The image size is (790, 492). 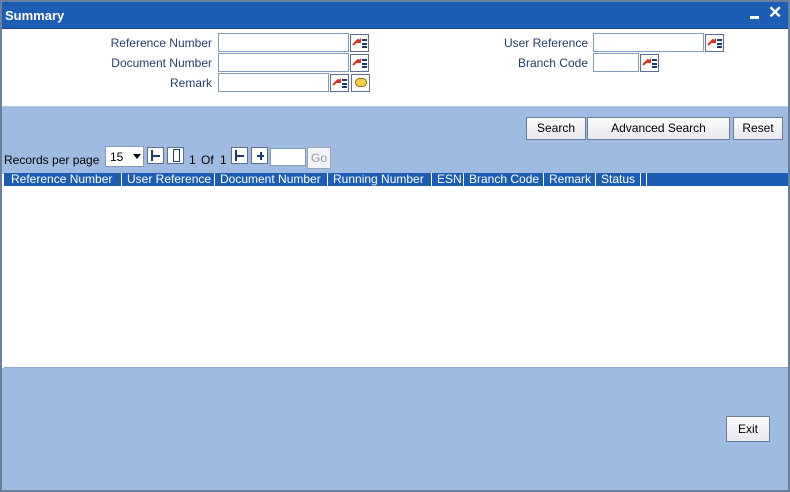 I want to click on reference-number-lov-icon, so click(x=359, y=43).